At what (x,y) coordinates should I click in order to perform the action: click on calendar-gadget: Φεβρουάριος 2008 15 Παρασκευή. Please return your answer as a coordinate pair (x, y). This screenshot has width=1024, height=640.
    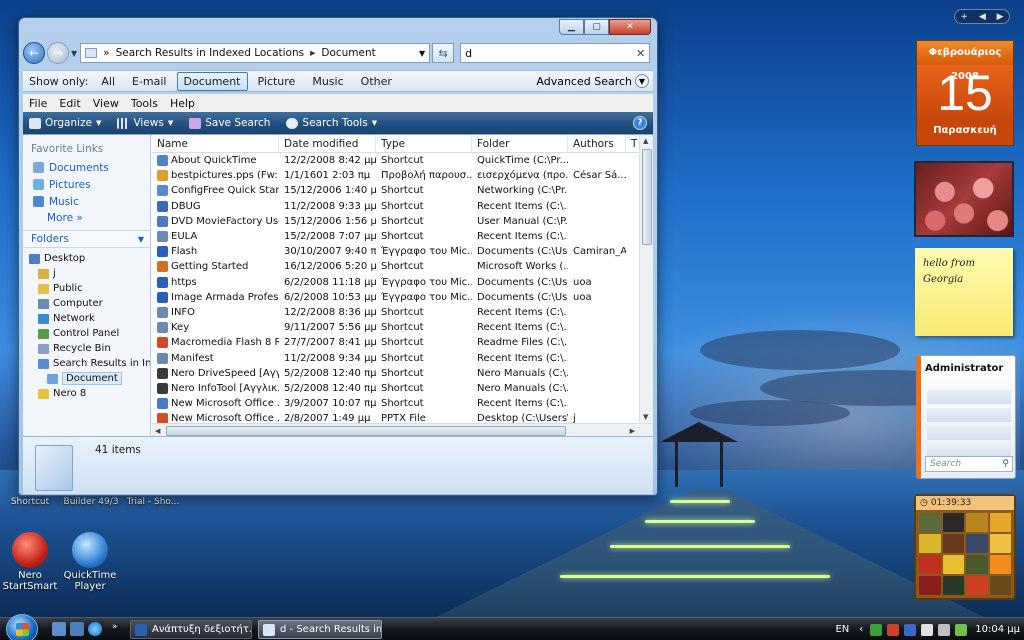
    Looking at the image, I should click on (965, 93).